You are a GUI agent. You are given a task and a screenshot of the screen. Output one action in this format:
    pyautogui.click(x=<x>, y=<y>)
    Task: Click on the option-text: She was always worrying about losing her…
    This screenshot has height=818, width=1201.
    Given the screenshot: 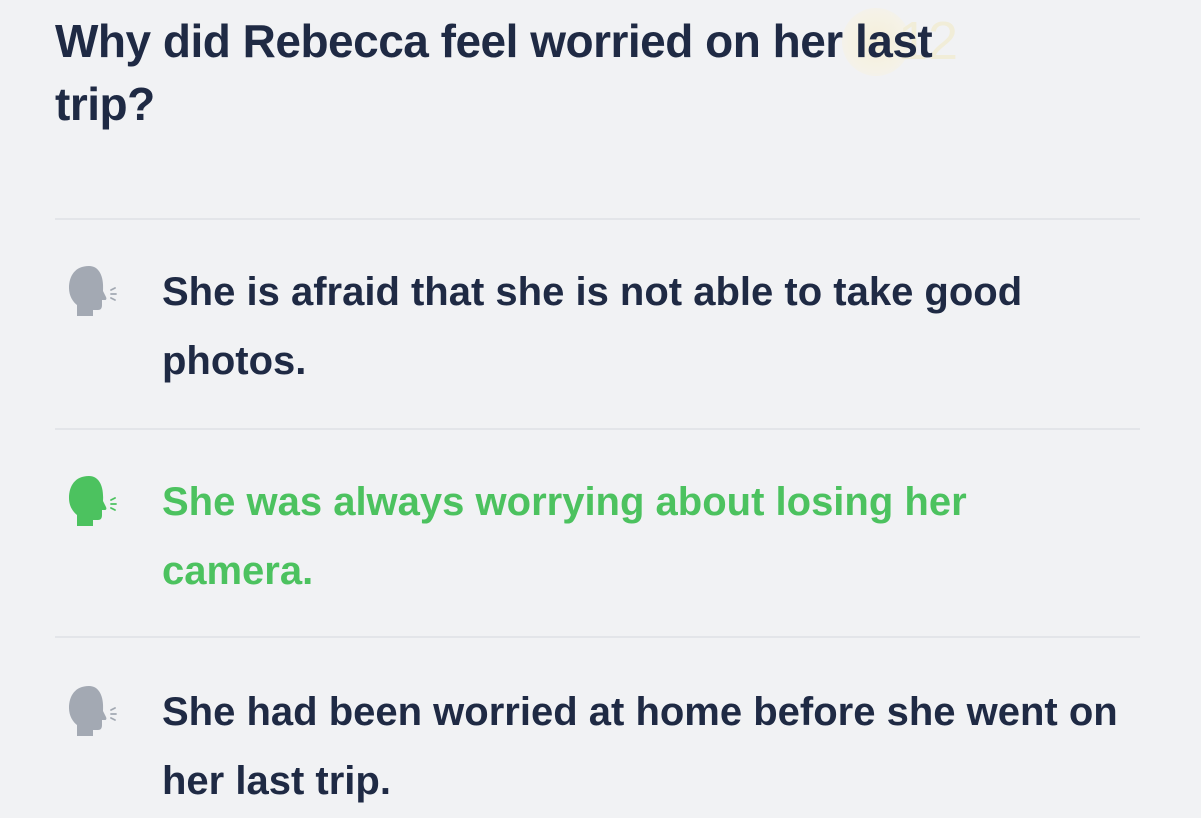 What is the action you would take?
    pyautogui.click(x=564, y=536)
    